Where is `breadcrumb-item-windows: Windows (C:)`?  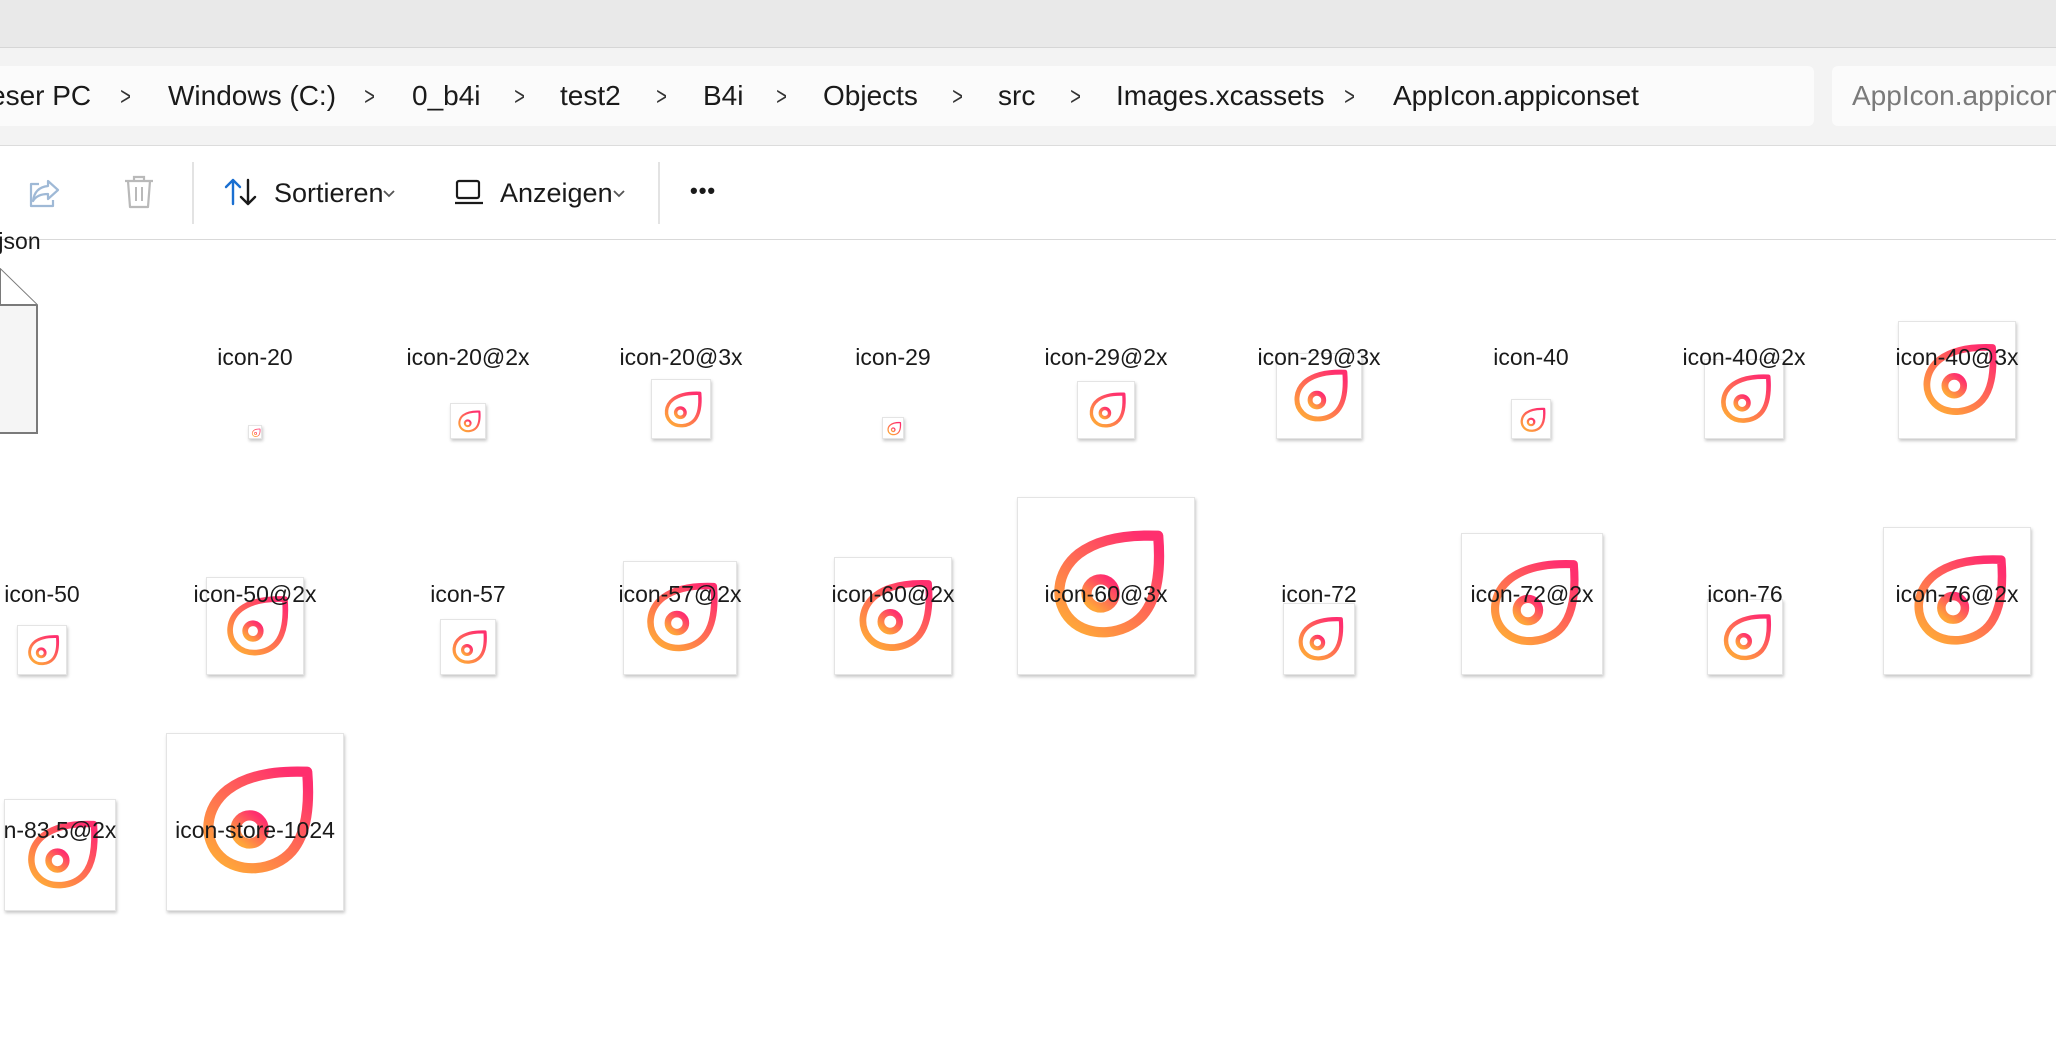
breadcrumb-item-windows: Windows (C:) is located at coordinates (252, 96).